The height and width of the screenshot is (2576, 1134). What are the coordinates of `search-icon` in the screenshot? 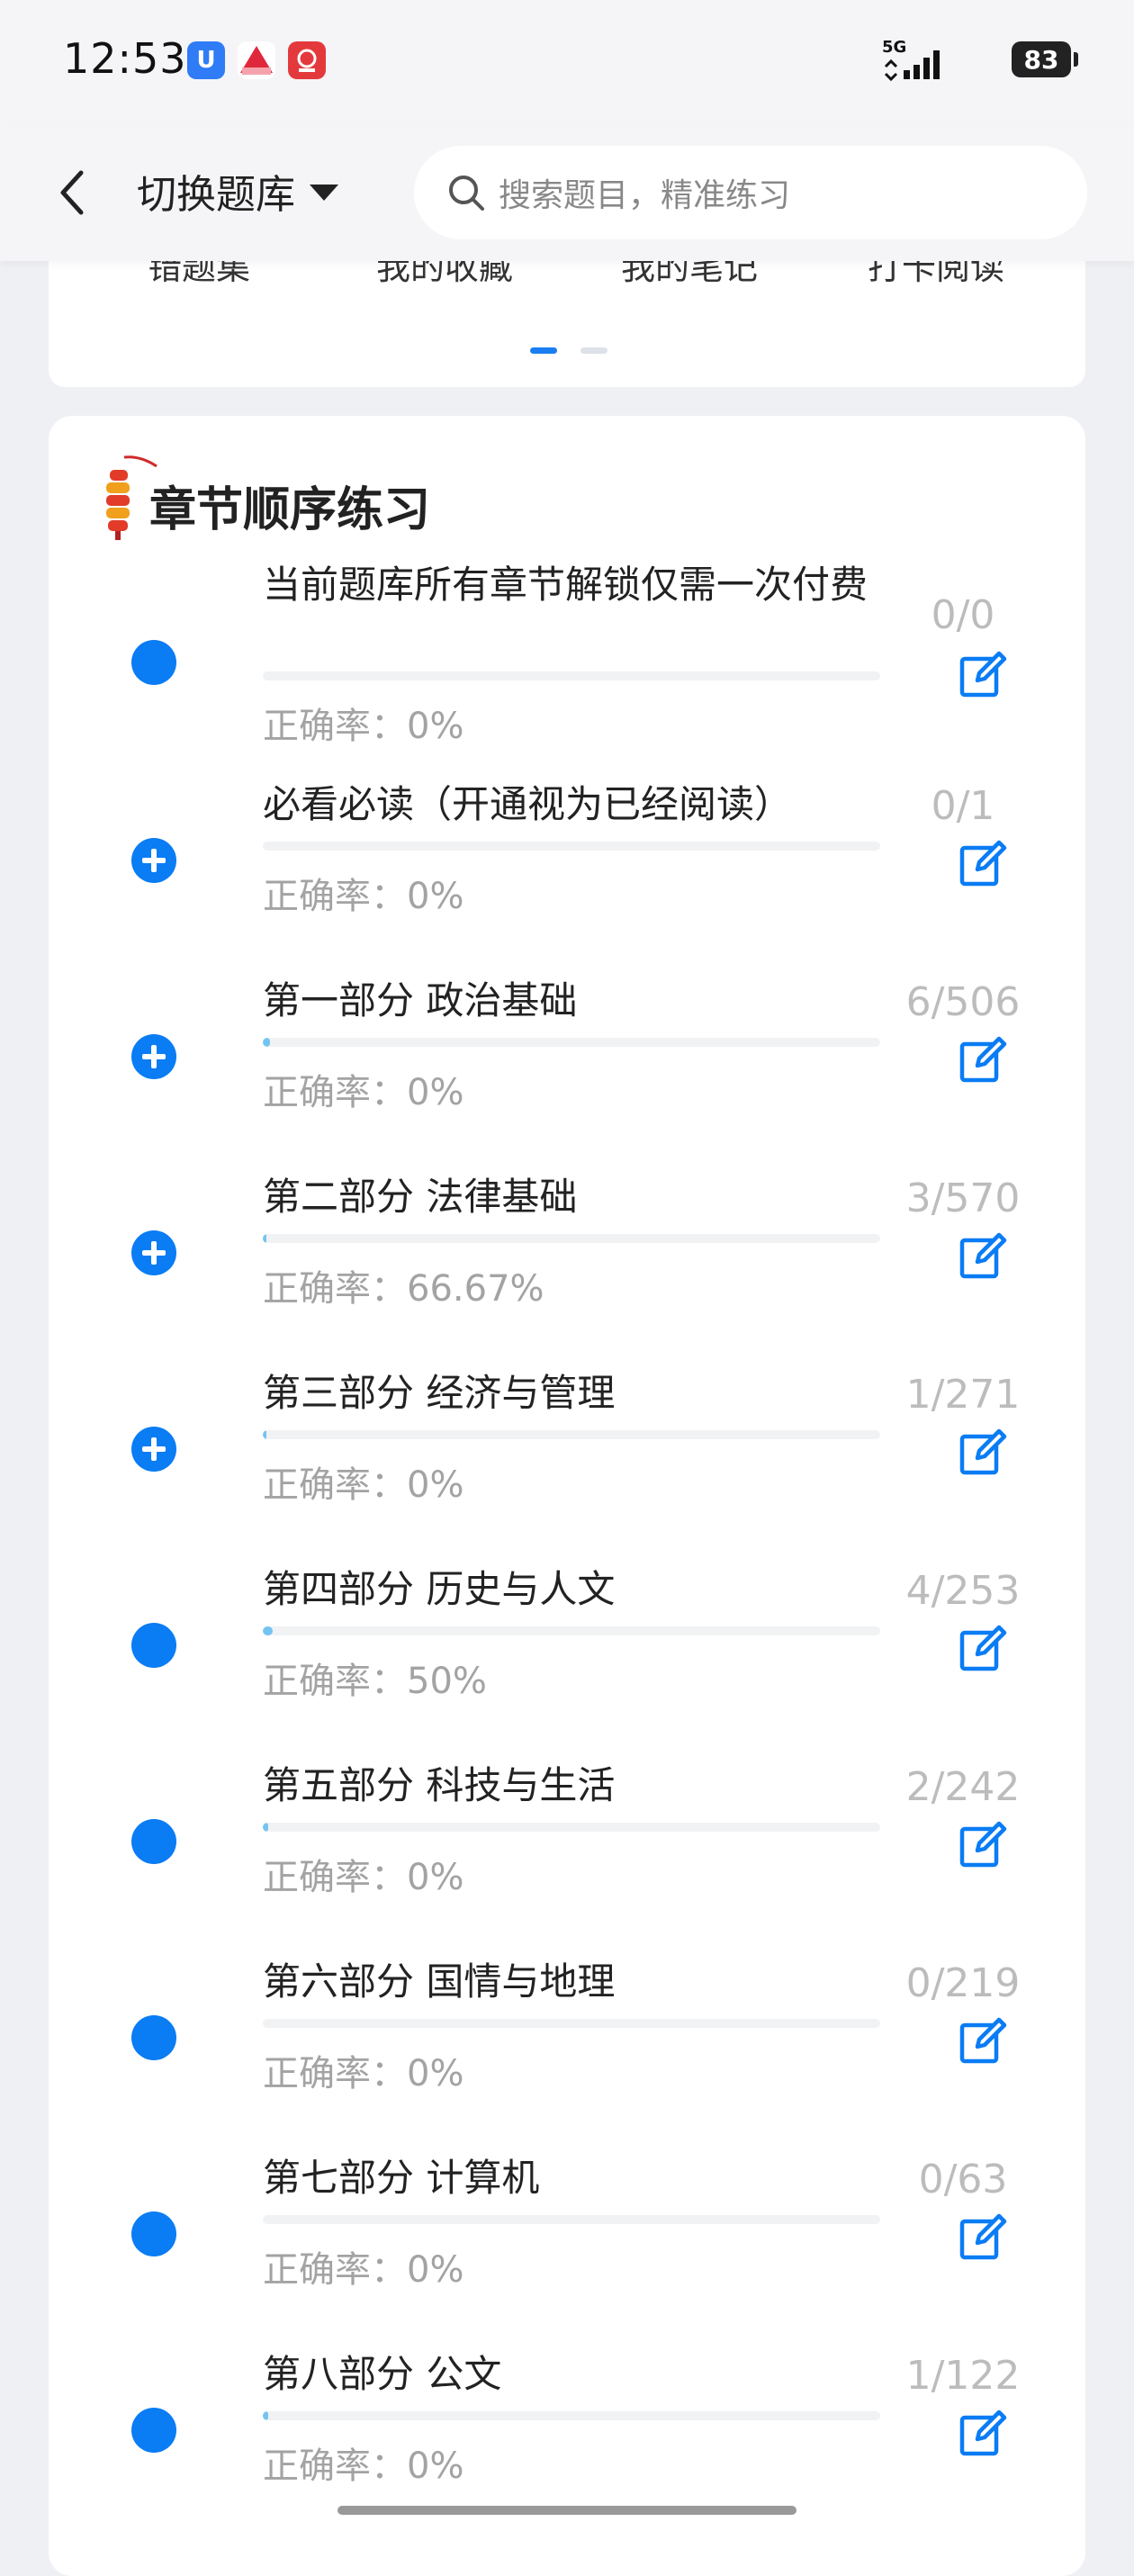 It's located at (467, 193).